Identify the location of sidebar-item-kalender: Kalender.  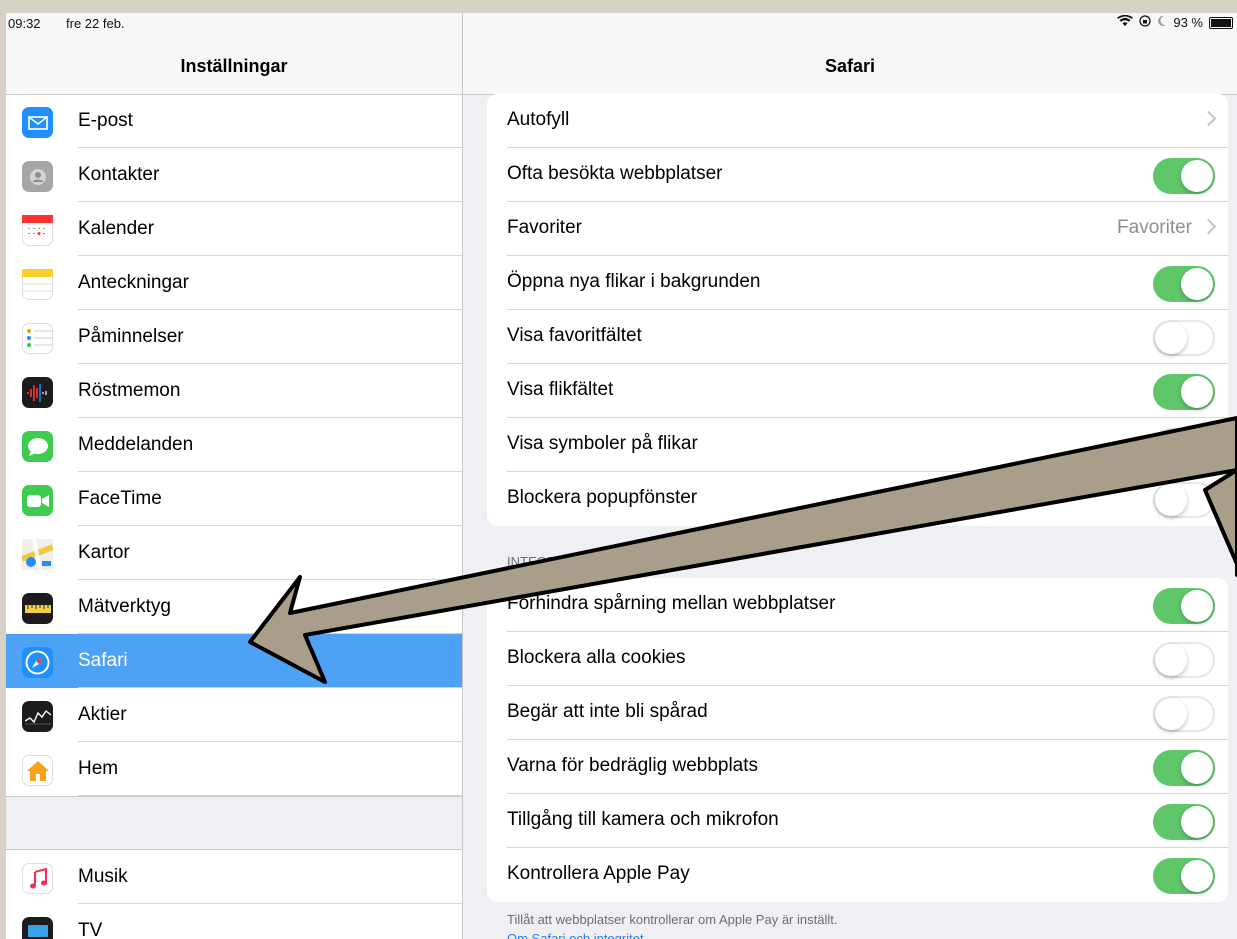
(234, 229).